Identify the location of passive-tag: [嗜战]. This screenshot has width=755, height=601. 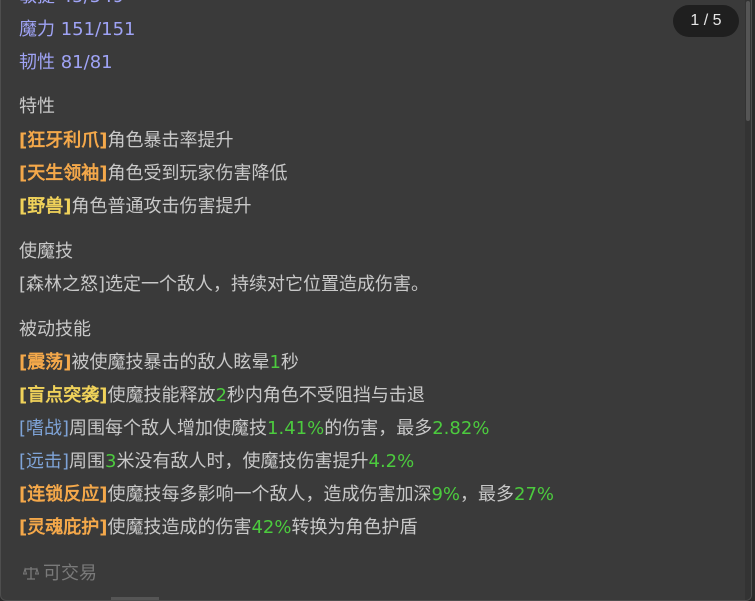
(44, 428).